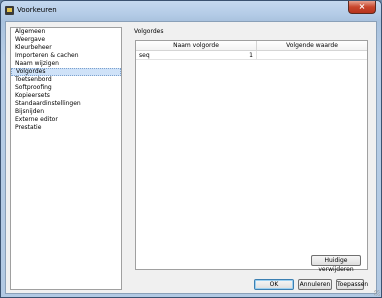 This screenshot has height=298, width=382. I want to click on ok-button: OK, so click(274, 284).